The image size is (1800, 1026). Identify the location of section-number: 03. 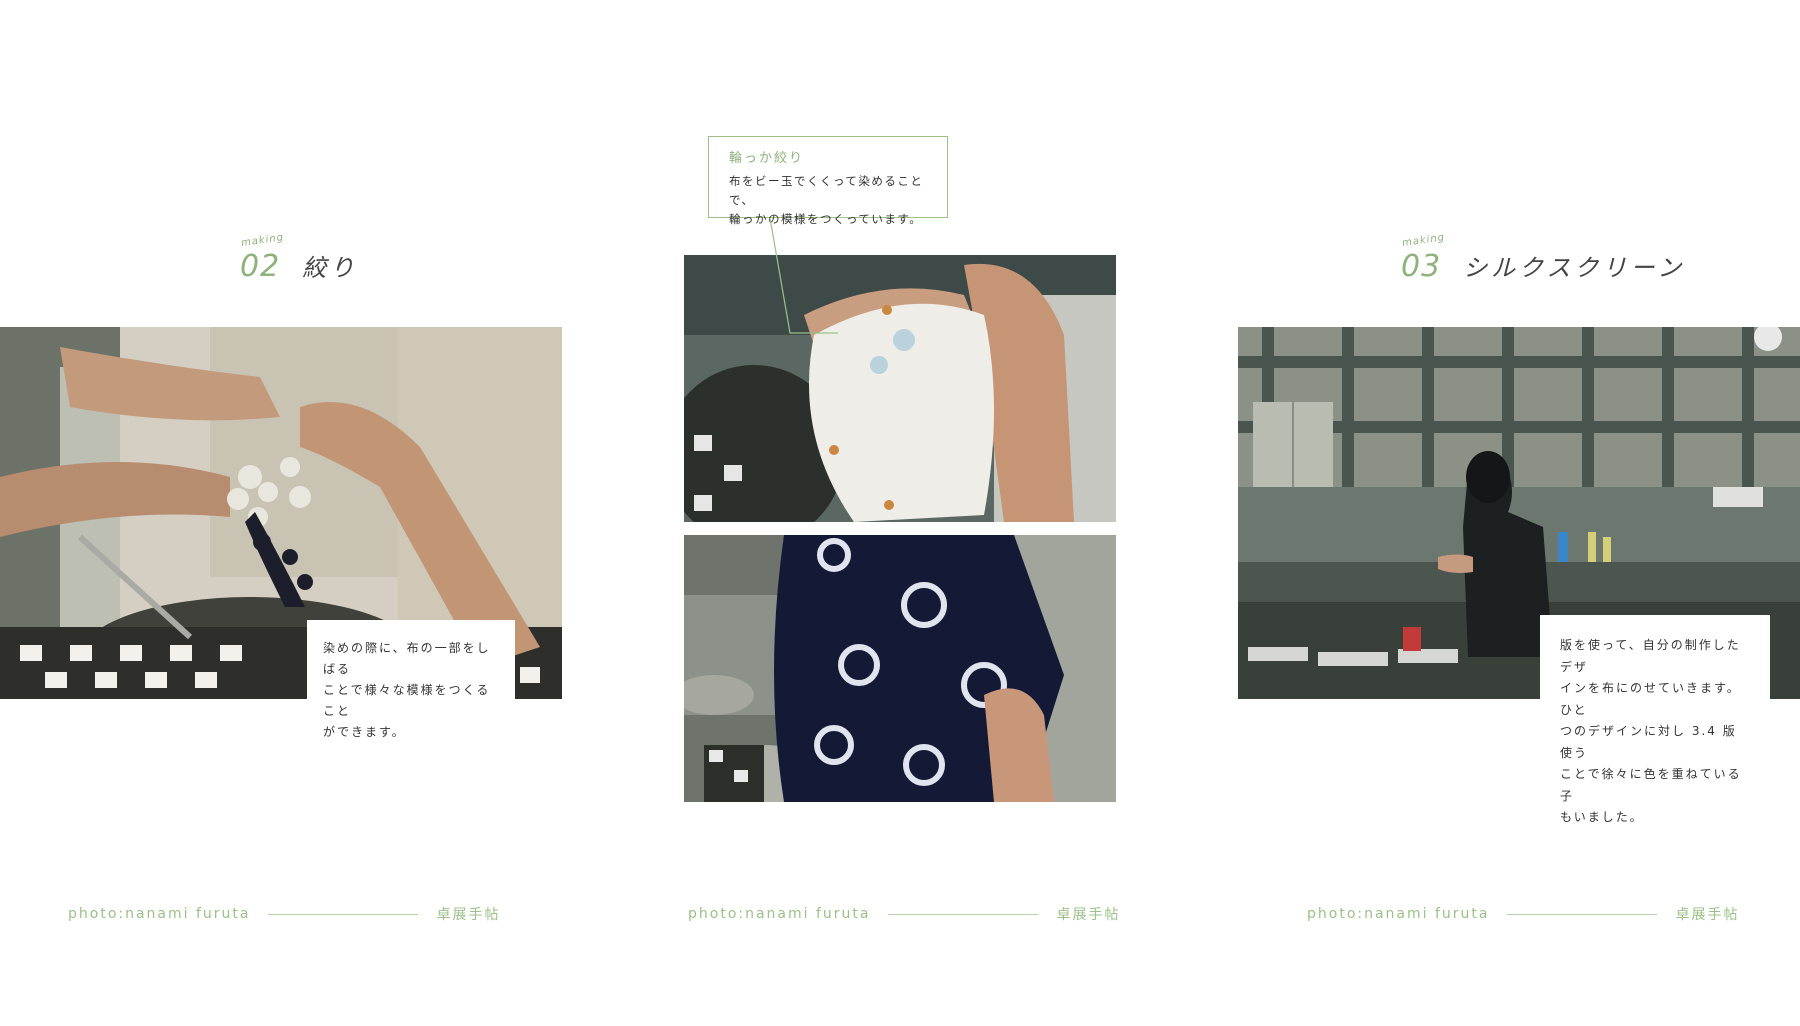
(1421, 266).